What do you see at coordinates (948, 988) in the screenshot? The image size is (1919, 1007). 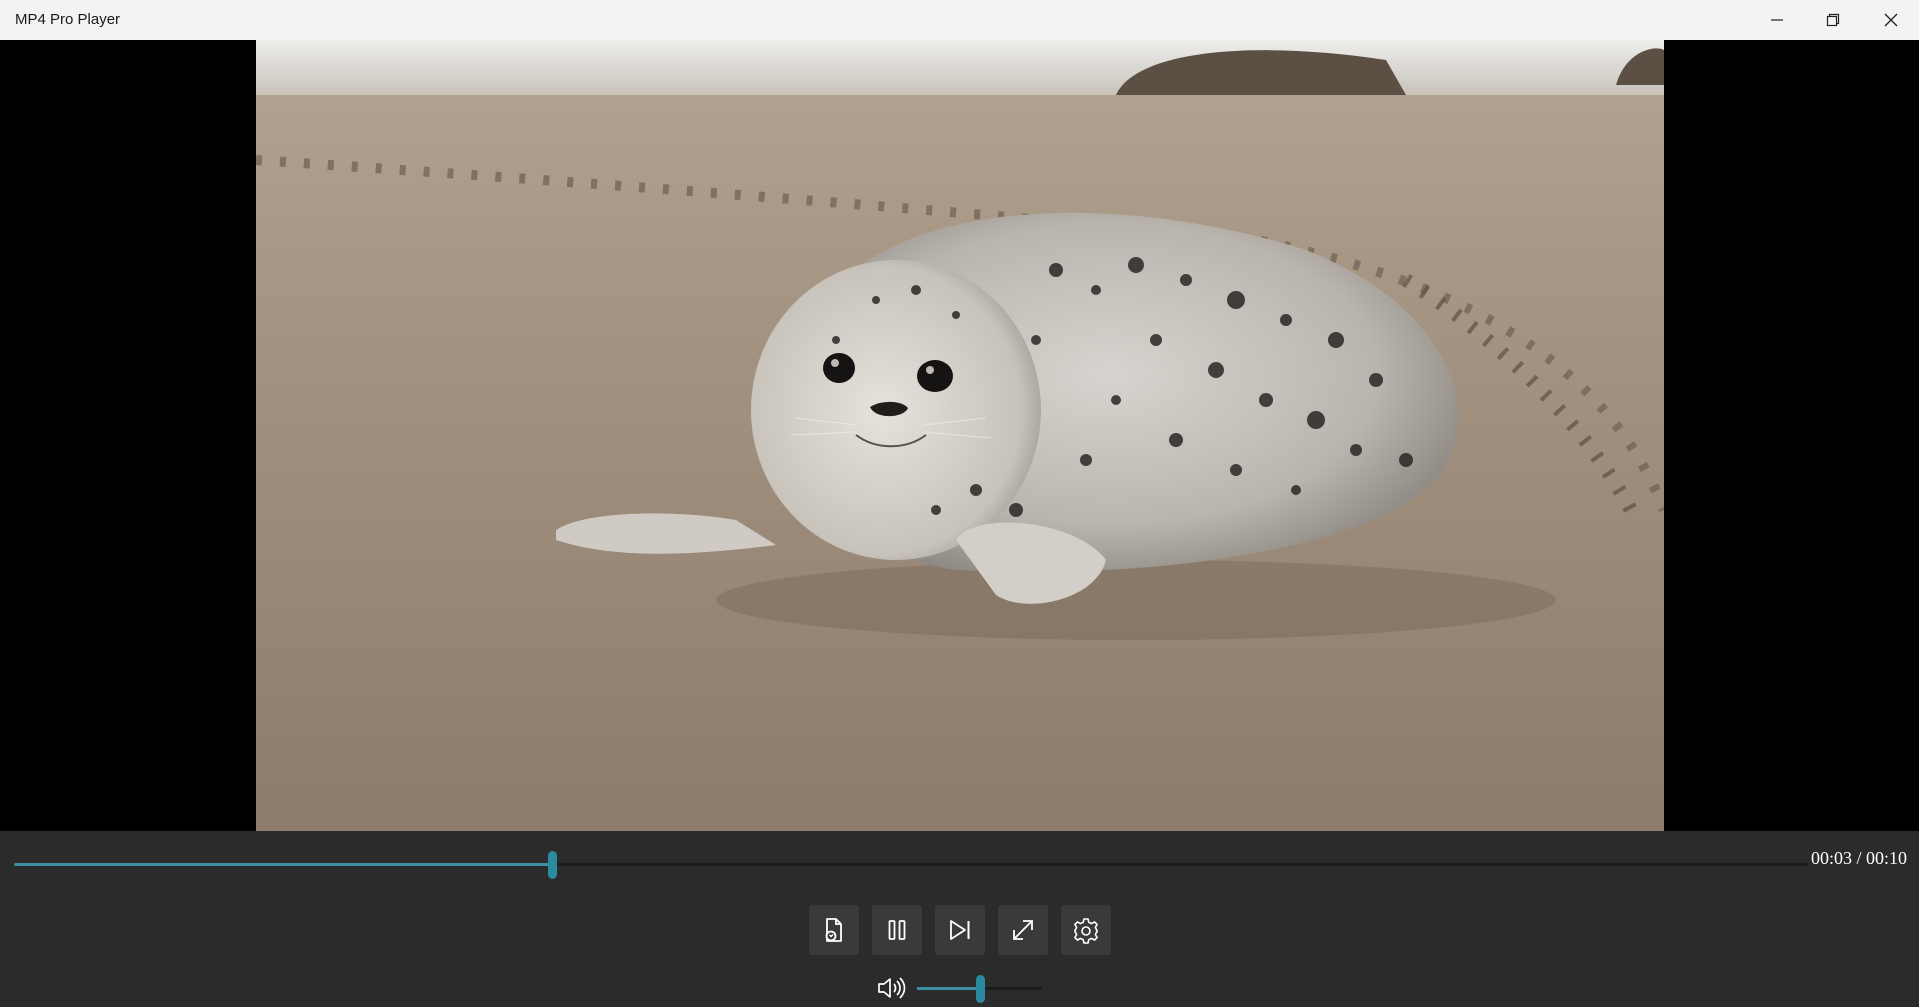 I see `volume-slider-fill` at bounding box center [948, 988].